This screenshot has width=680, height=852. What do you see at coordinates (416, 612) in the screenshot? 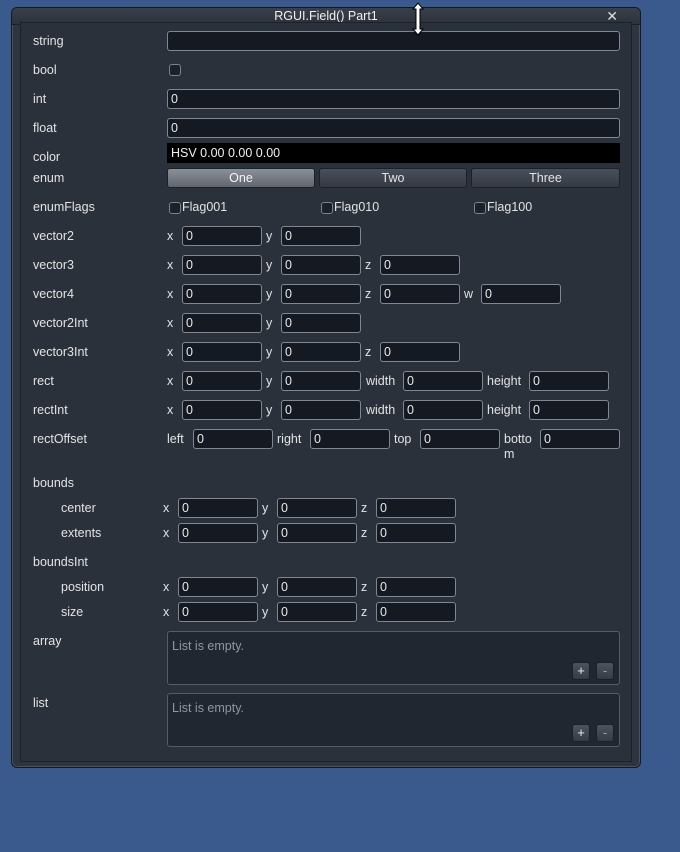
I see `boundsint-size-z-input: 0` at bounding box center [416, 612].